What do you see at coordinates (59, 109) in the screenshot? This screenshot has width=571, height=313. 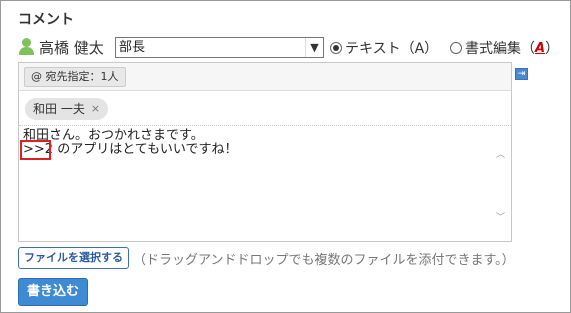 I see `recipient-name: 和田 一夫` at bounding box center [59, 109].